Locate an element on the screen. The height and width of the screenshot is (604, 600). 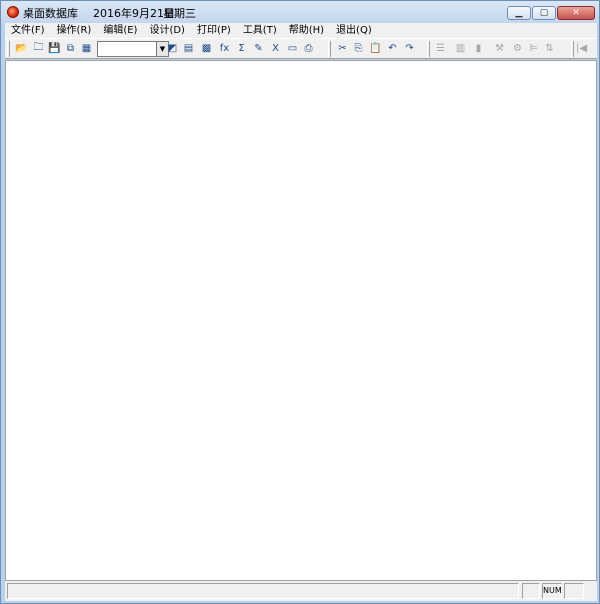
align-left-icon: ⊫ is located at coordinates (533, 48).